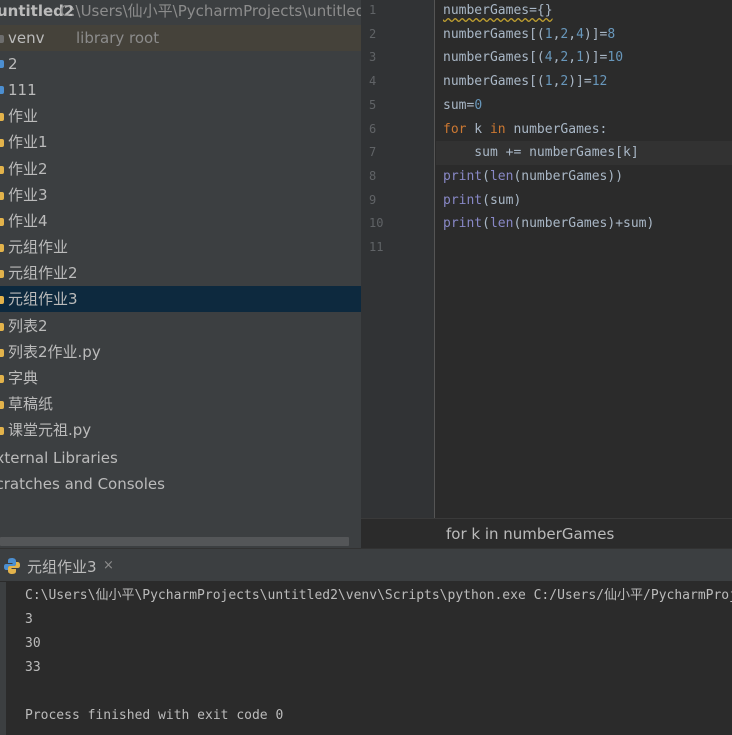 This screenshot has width=732, height=735. Describe the element at coordinates (180, 247) in the screenshot. I see `tree-item: 元组作业` at that location.